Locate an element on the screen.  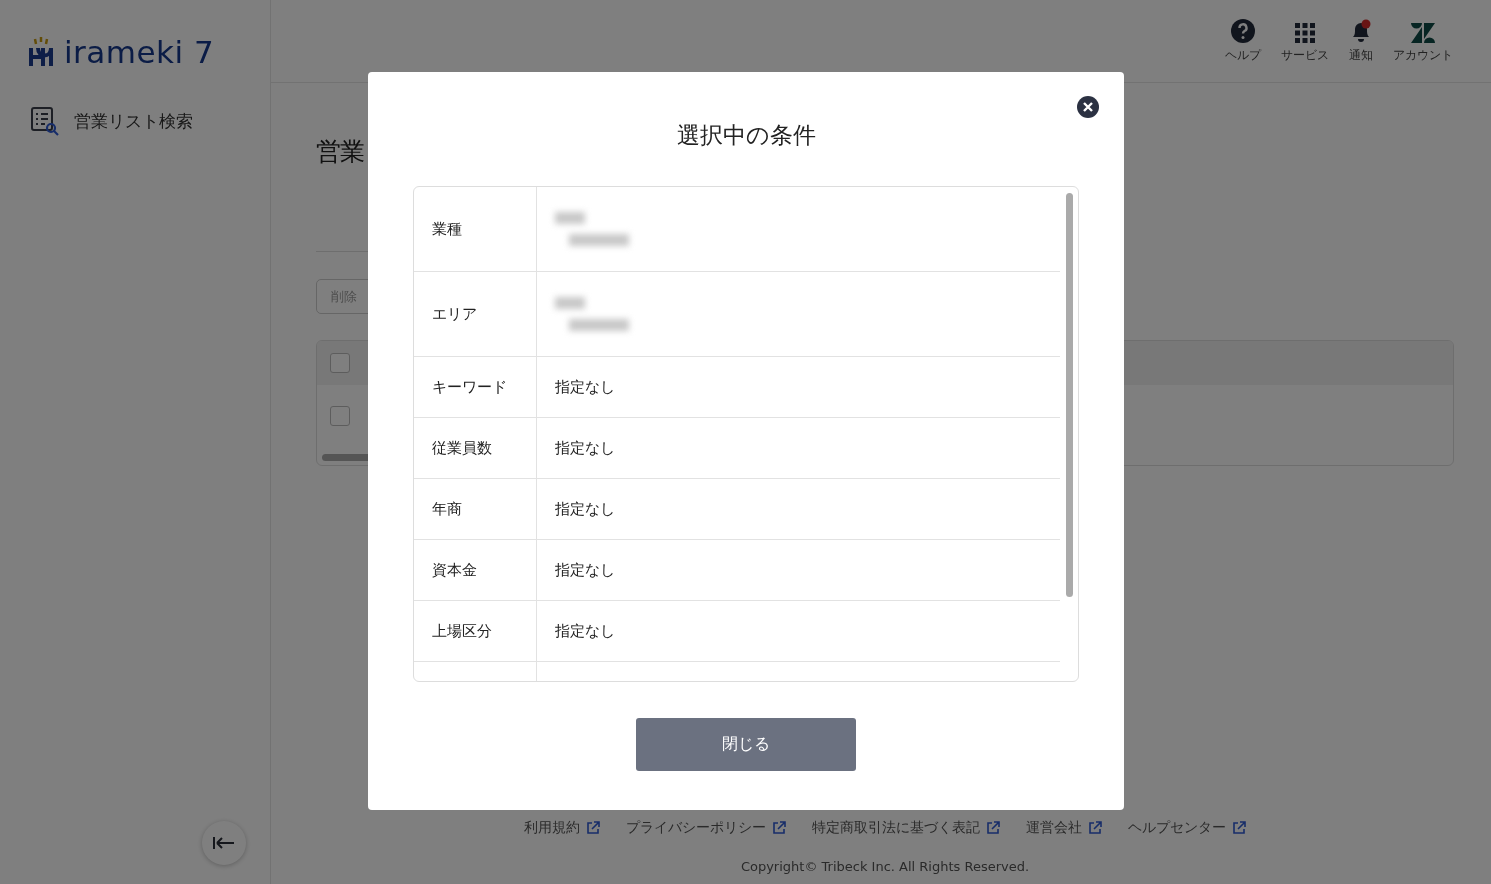
condition-label: エリア is located at coordinates (475, 314).